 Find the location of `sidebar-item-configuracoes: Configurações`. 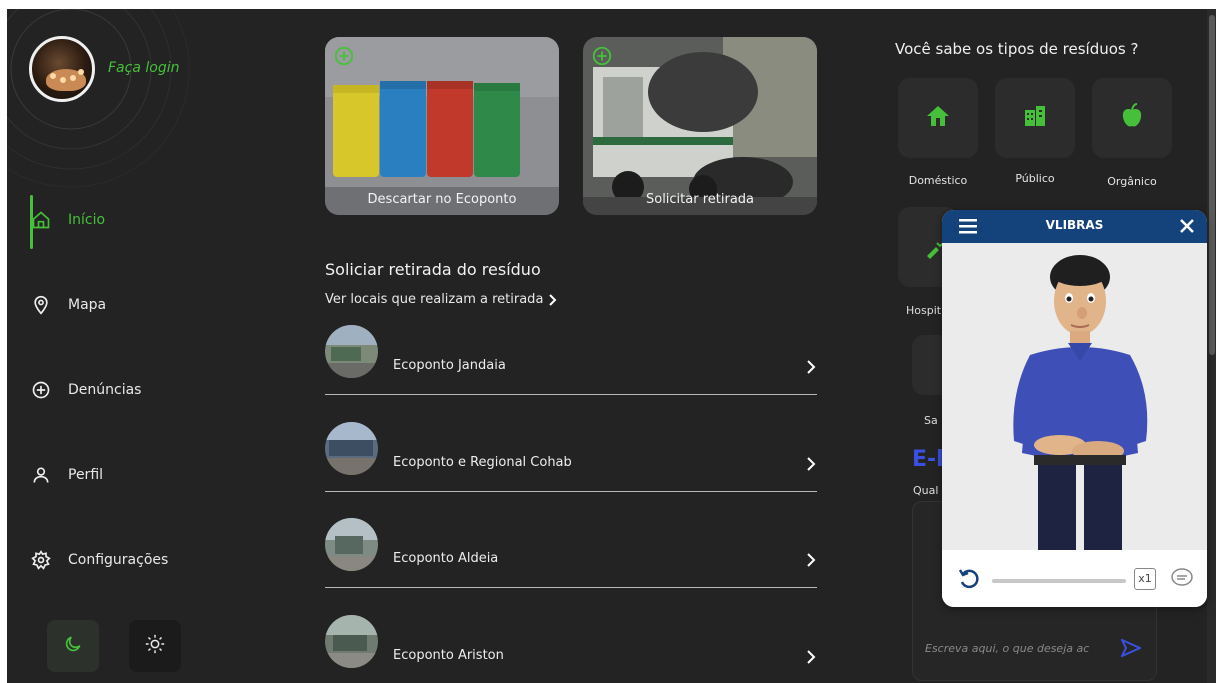

sidebar-item-configuracoes: Configurações is located at coordinates (99, 560).